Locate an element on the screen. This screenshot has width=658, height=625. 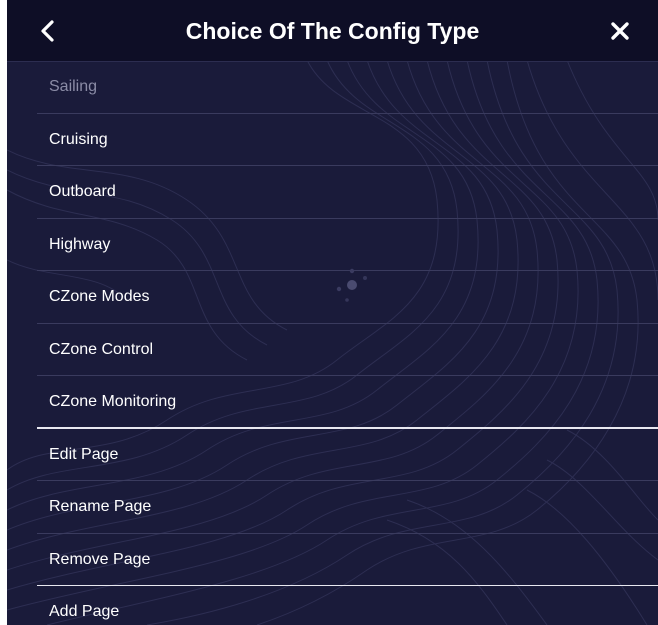
header-bar: Choice Of The Config Type is located at coordinates (332, 31).